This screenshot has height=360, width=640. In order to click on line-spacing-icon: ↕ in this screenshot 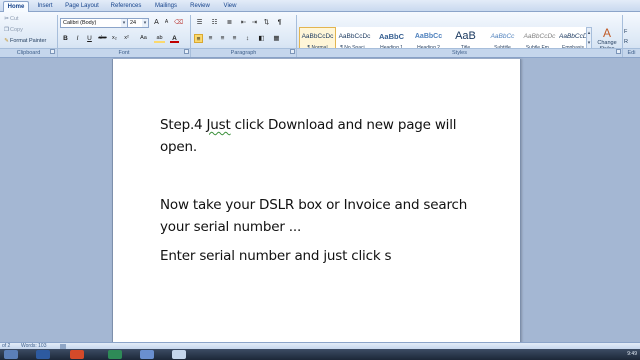, I will do `click(247, 38)`.